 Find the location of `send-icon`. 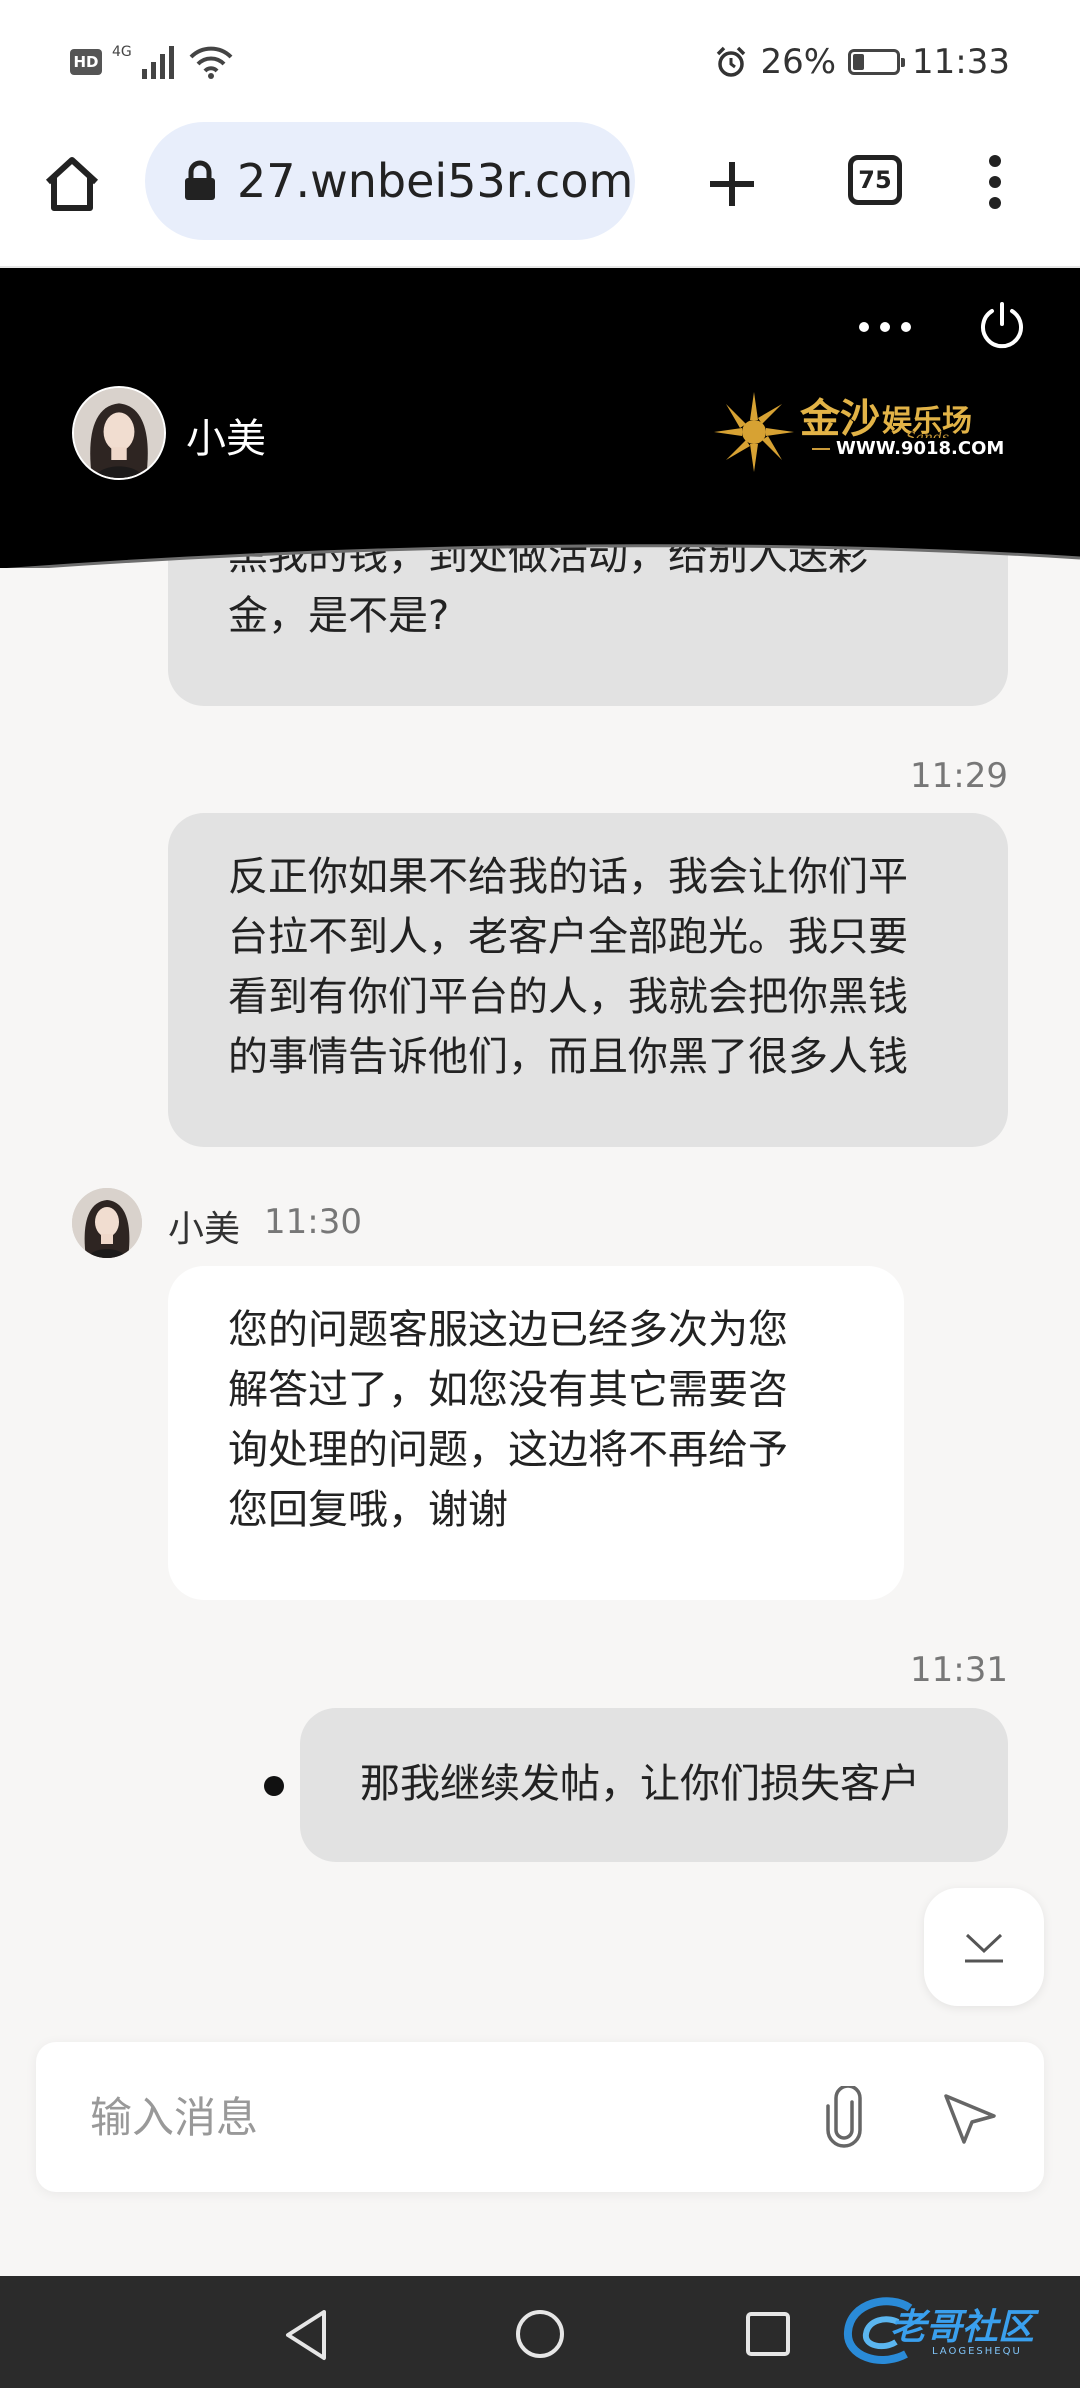

send-icon is located at coordinates (970, 2118).